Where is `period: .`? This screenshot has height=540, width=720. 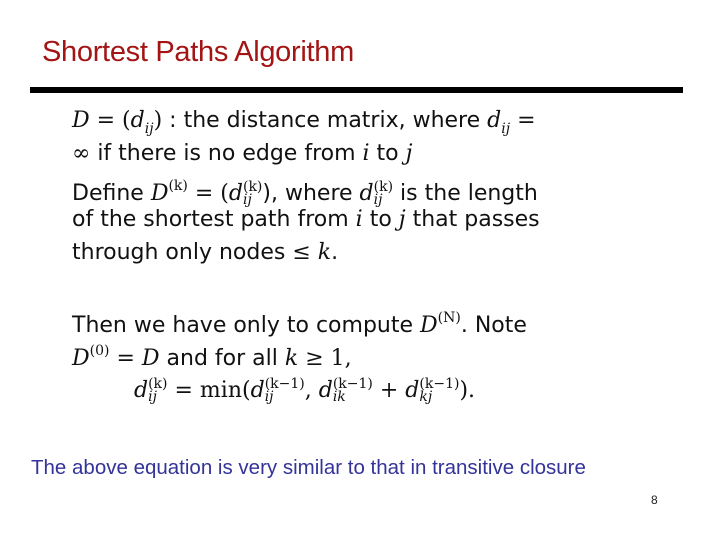 period: . is located at coordinates (335, 252).